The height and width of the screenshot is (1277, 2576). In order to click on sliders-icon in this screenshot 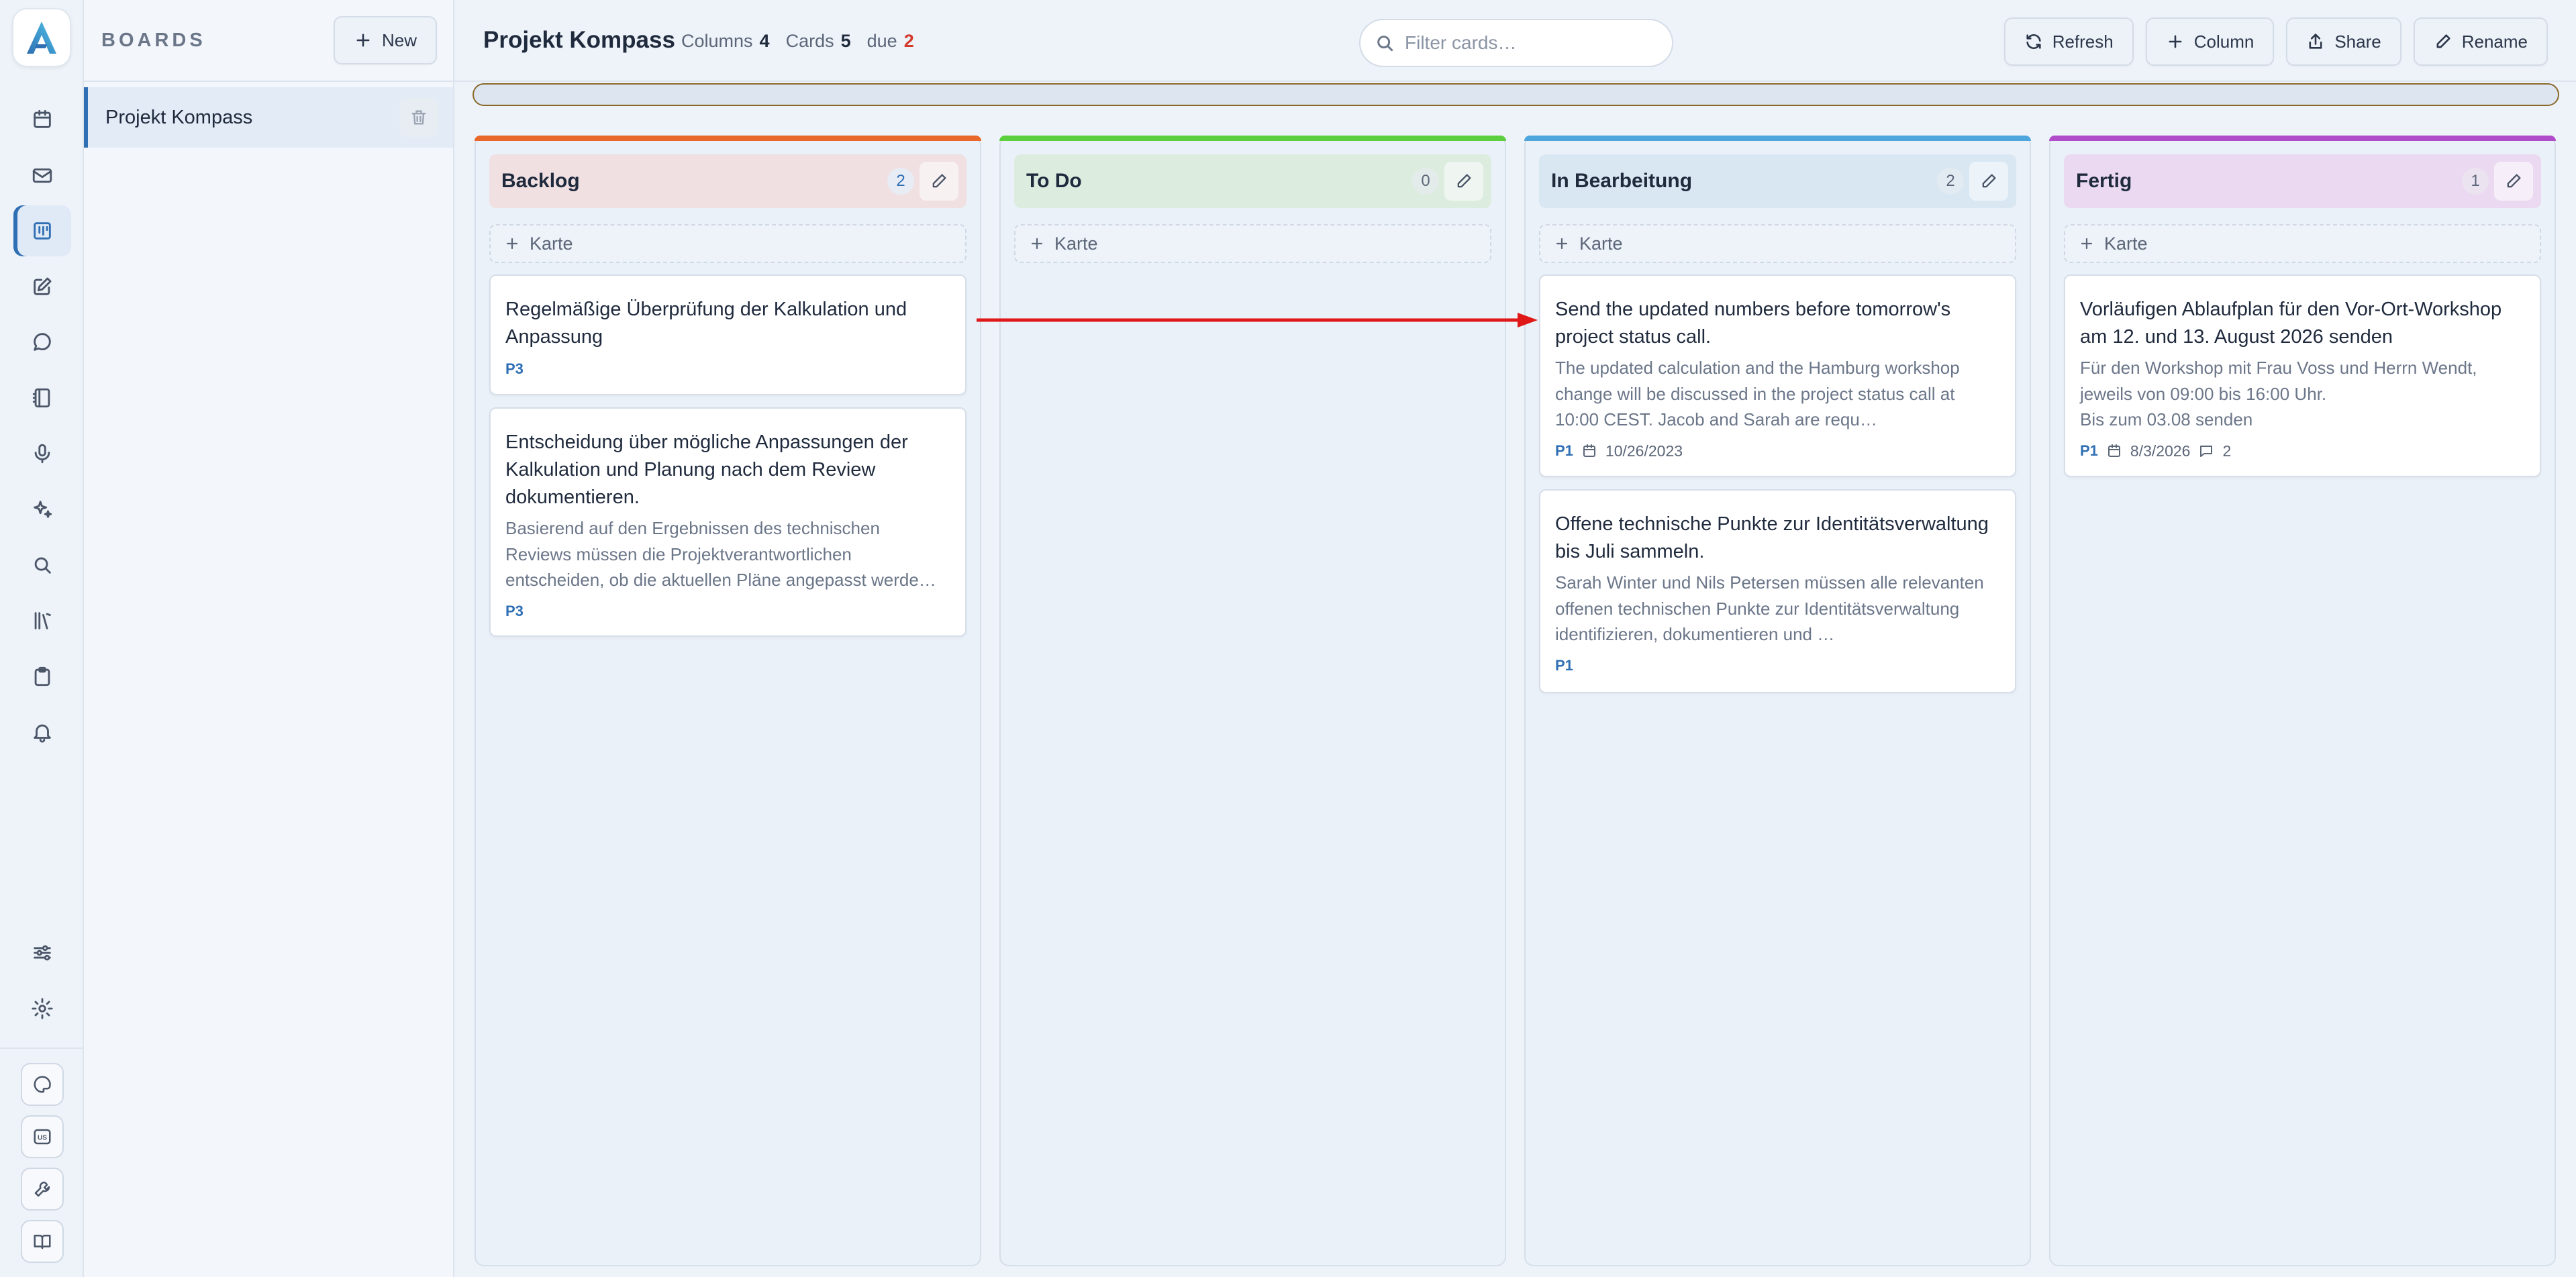, I will do `click(42, 952)`.